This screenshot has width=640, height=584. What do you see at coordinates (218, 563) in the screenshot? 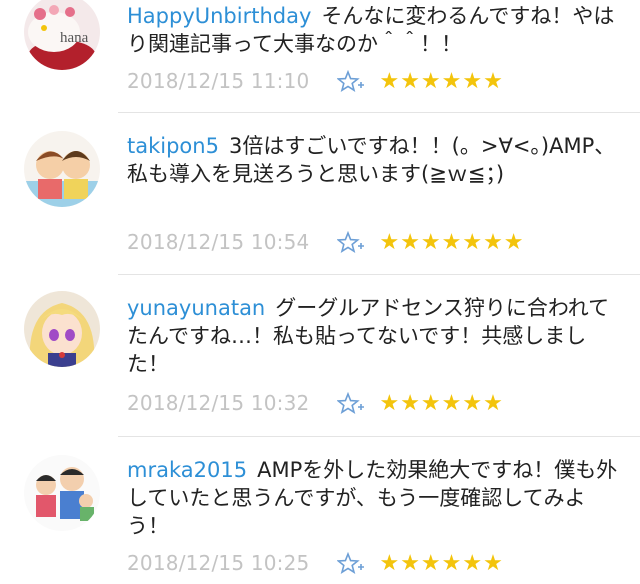
I see `comment-date: 2018/12/15 10:25` at bounding box center [218, 563].